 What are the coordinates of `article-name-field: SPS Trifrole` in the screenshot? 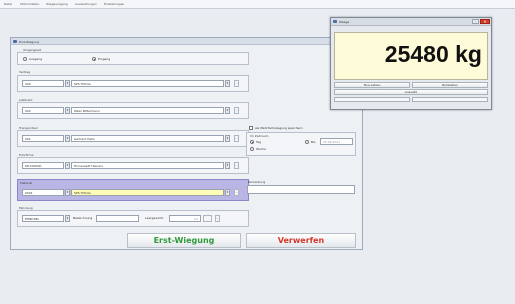 It's located at (147, 192).